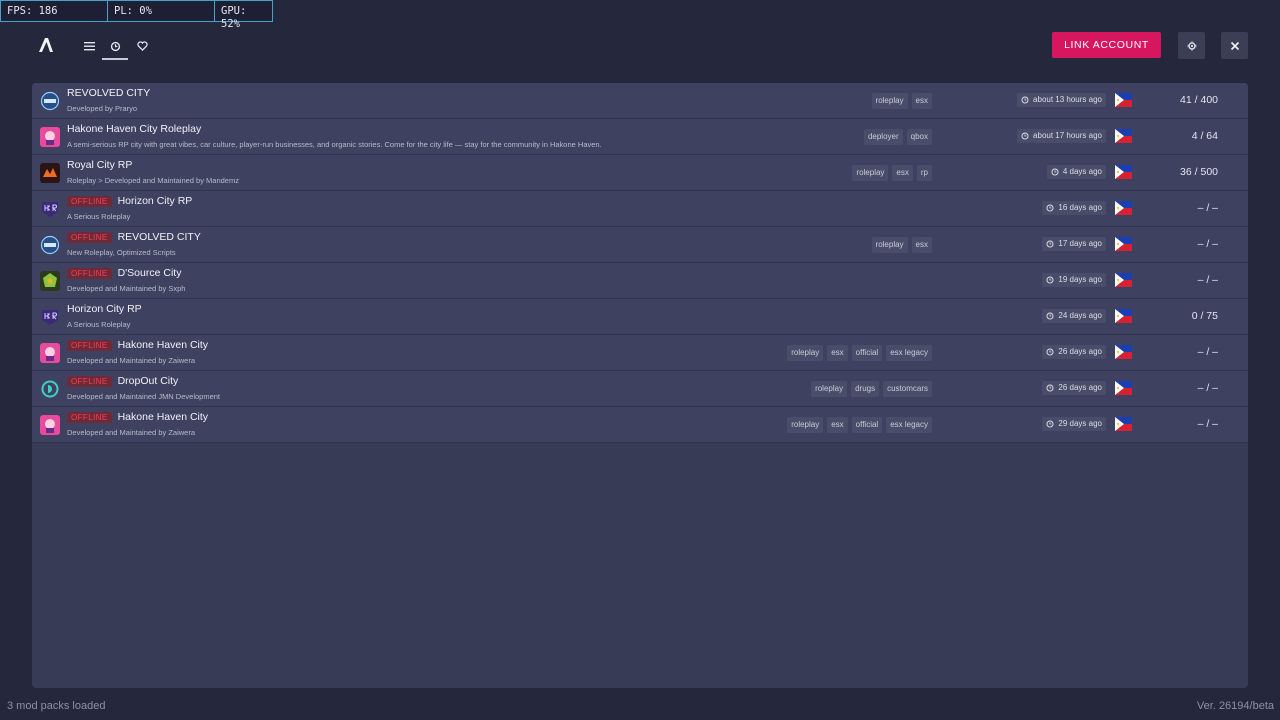  Describe the element at coordinates (46, 45) in the screenshot. I see `fivem-logo-icon` at that location.